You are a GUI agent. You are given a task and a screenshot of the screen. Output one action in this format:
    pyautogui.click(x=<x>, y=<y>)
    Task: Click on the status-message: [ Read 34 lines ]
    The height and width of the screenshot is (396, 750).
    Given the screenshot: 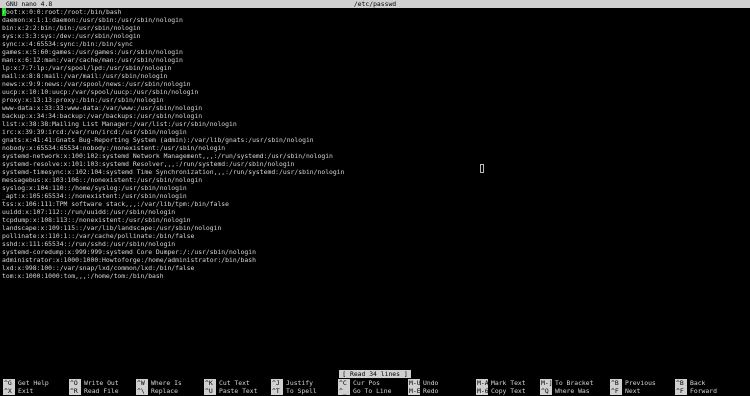 What is the action you would take?
    pyautogui.click(x=375, y=374)
    